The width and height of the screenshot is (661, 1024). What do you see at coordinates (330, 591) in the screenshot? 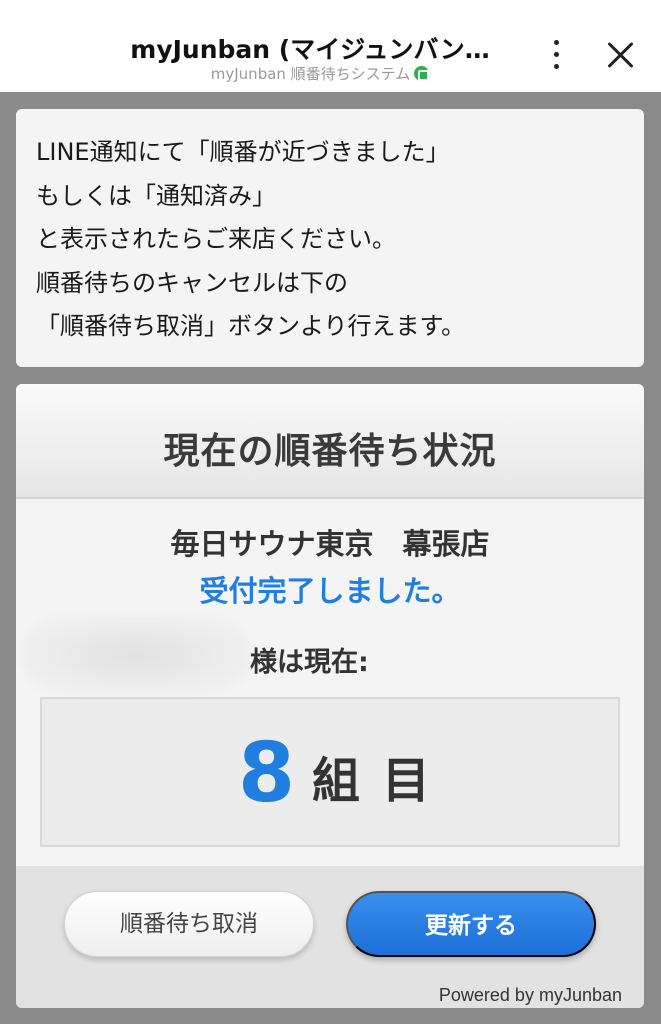
I see `accepted-message: 受付完了しました。` at bounding box center [330, 591].